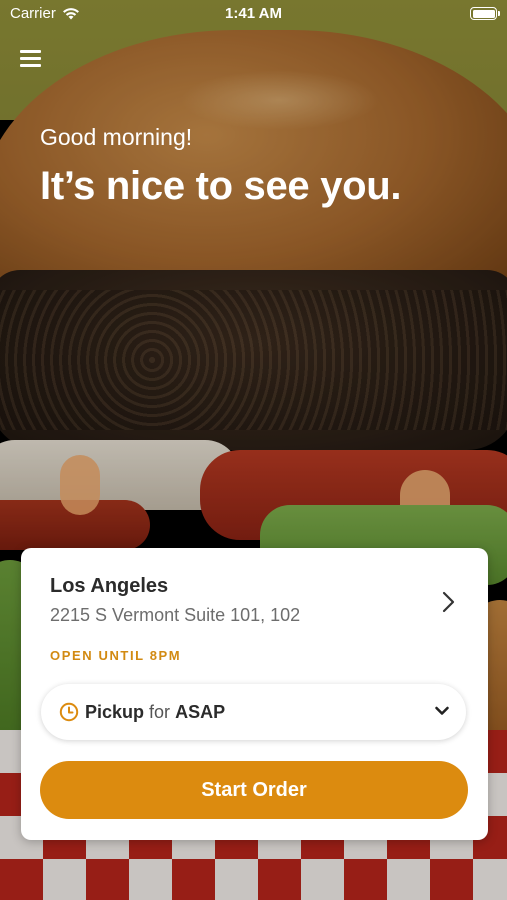 This screenshot has width=507, height=900. I want to click on status-time: 1:41 AM, so click(253, 13).